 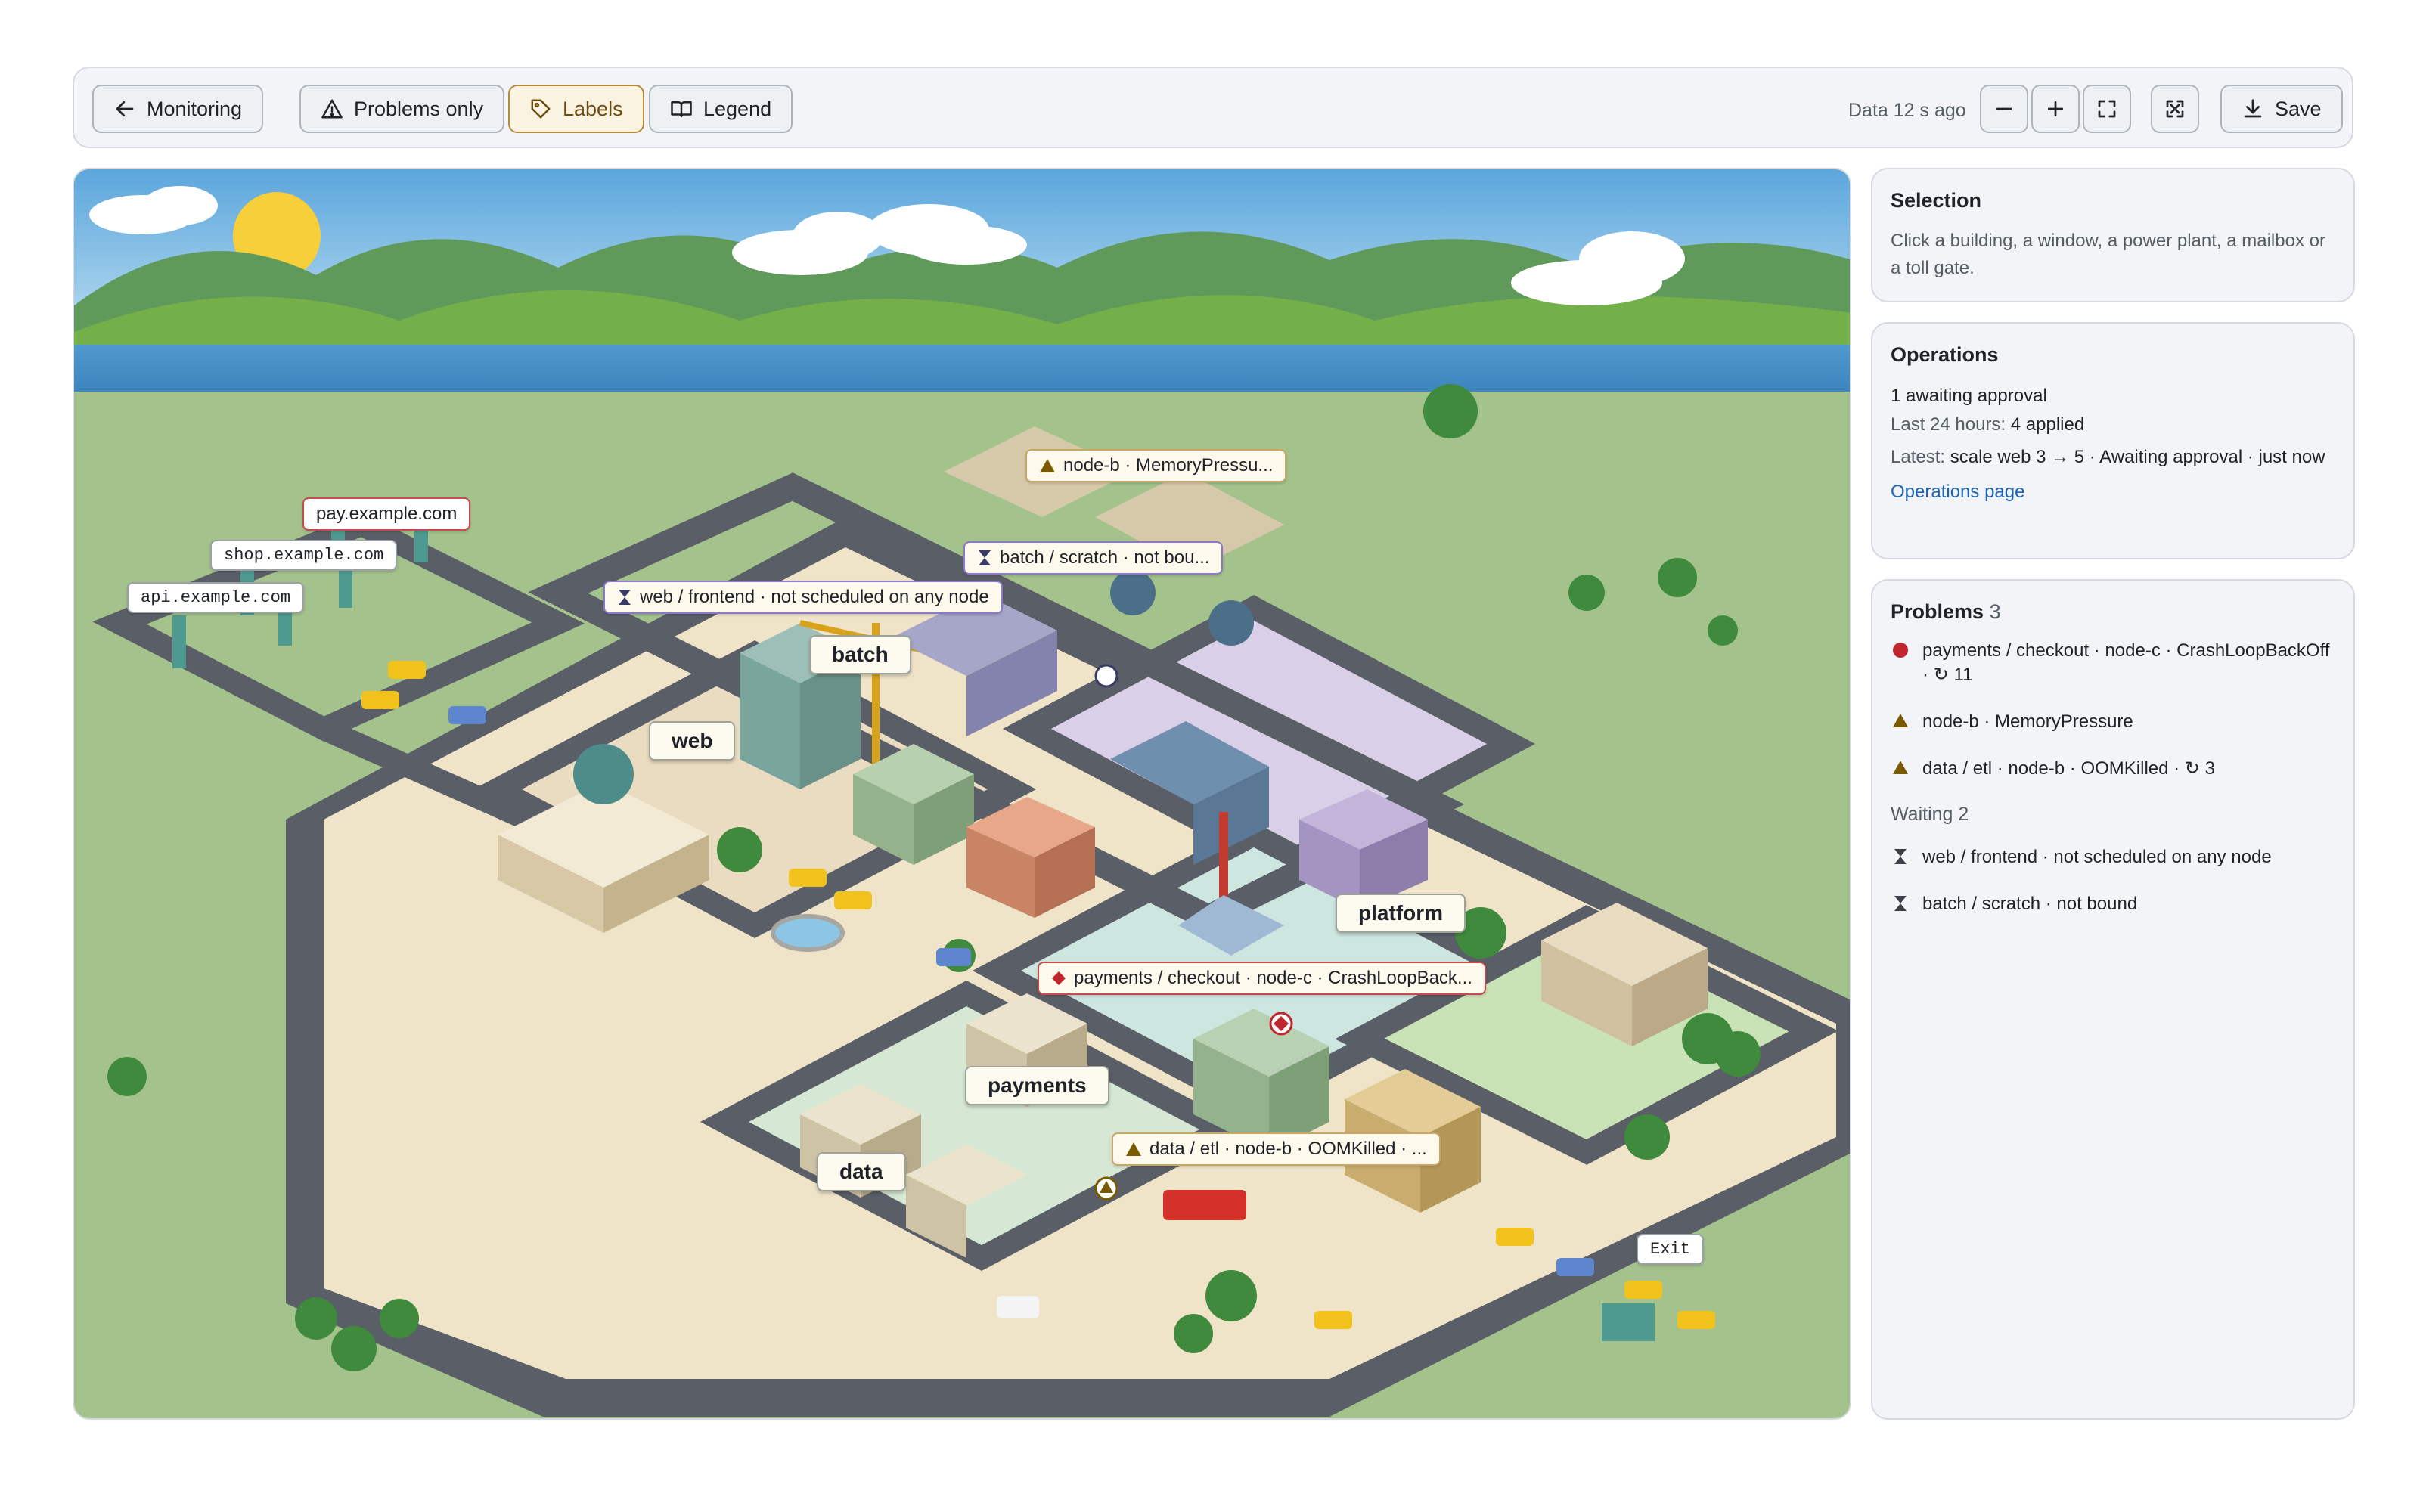 What do you see at coordinates (1936, 200) in the screenshot?
I see `selection-title: Selection` at bounding box center [1936, 200].